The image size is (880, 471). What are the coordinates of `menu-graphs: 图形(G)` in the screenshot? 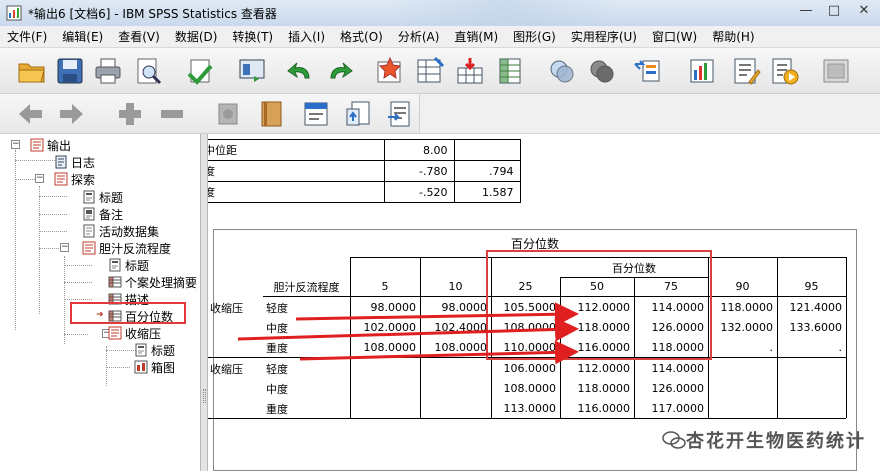 It's located at (535, 36).